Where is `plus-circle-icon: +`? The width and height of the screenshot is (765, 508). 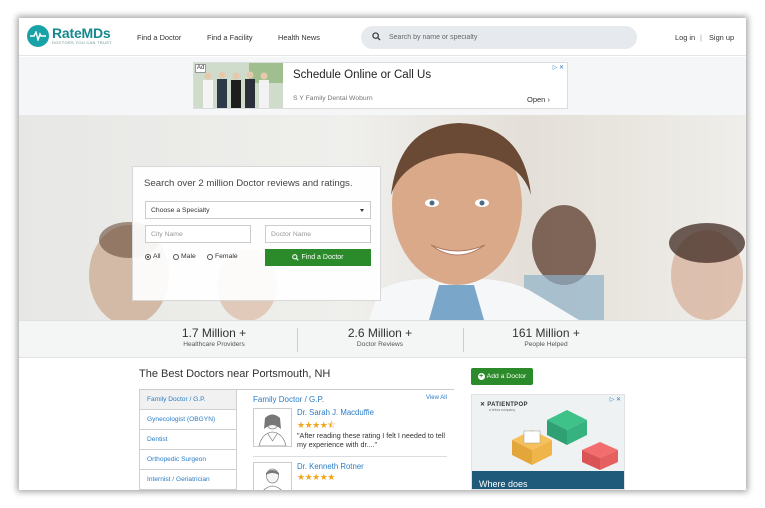
plus-circle-icon: + is located at coordinates (481, 376).